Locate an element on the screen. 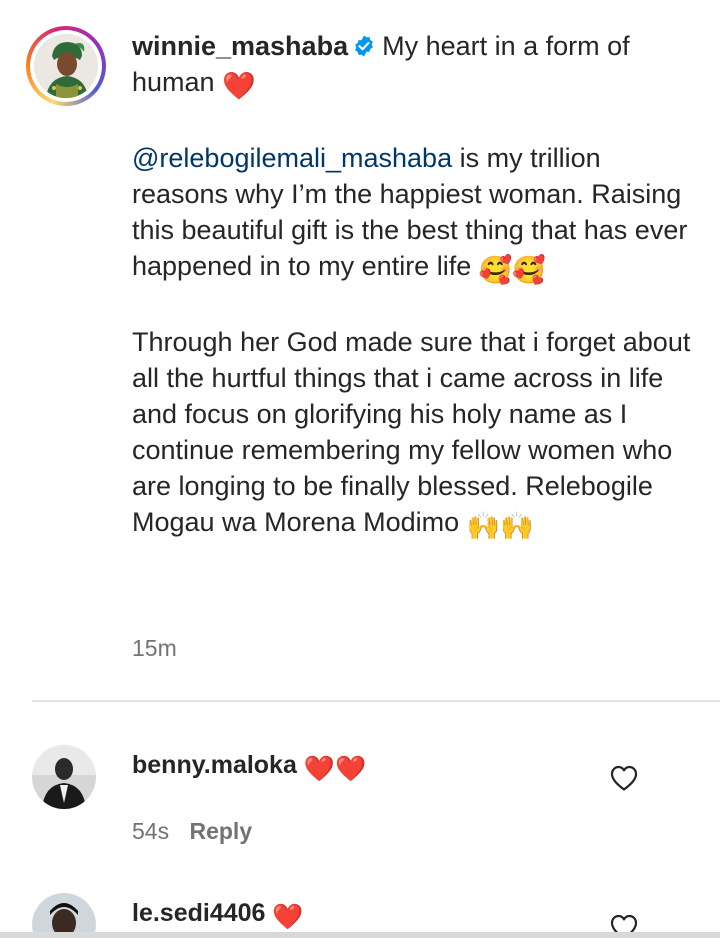  caption-timestamp: 15m is located at coordinates (154, 648).